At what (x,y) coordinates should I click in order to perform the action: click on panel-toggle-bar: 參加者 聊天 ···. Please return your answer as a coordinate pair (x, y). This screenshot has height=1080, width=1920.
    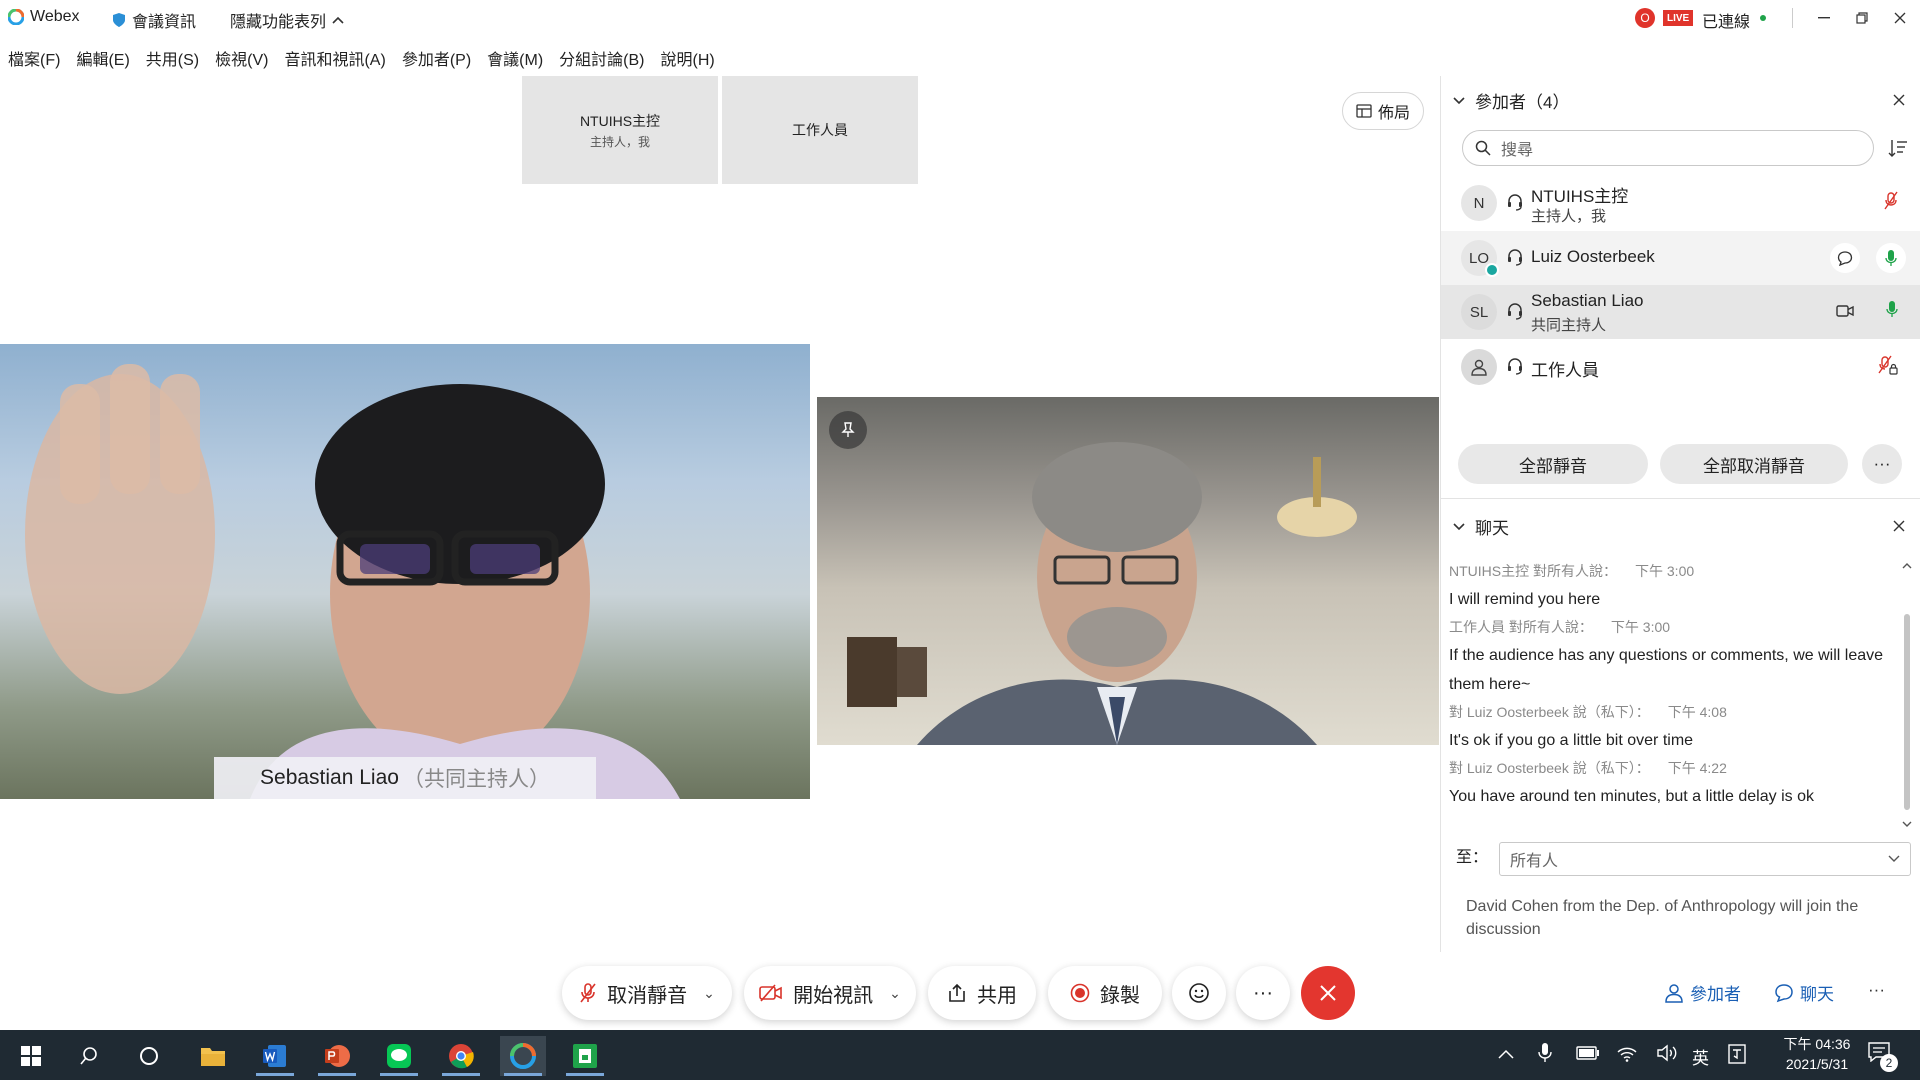
    Looking at the image, I should click on (1680, 993).